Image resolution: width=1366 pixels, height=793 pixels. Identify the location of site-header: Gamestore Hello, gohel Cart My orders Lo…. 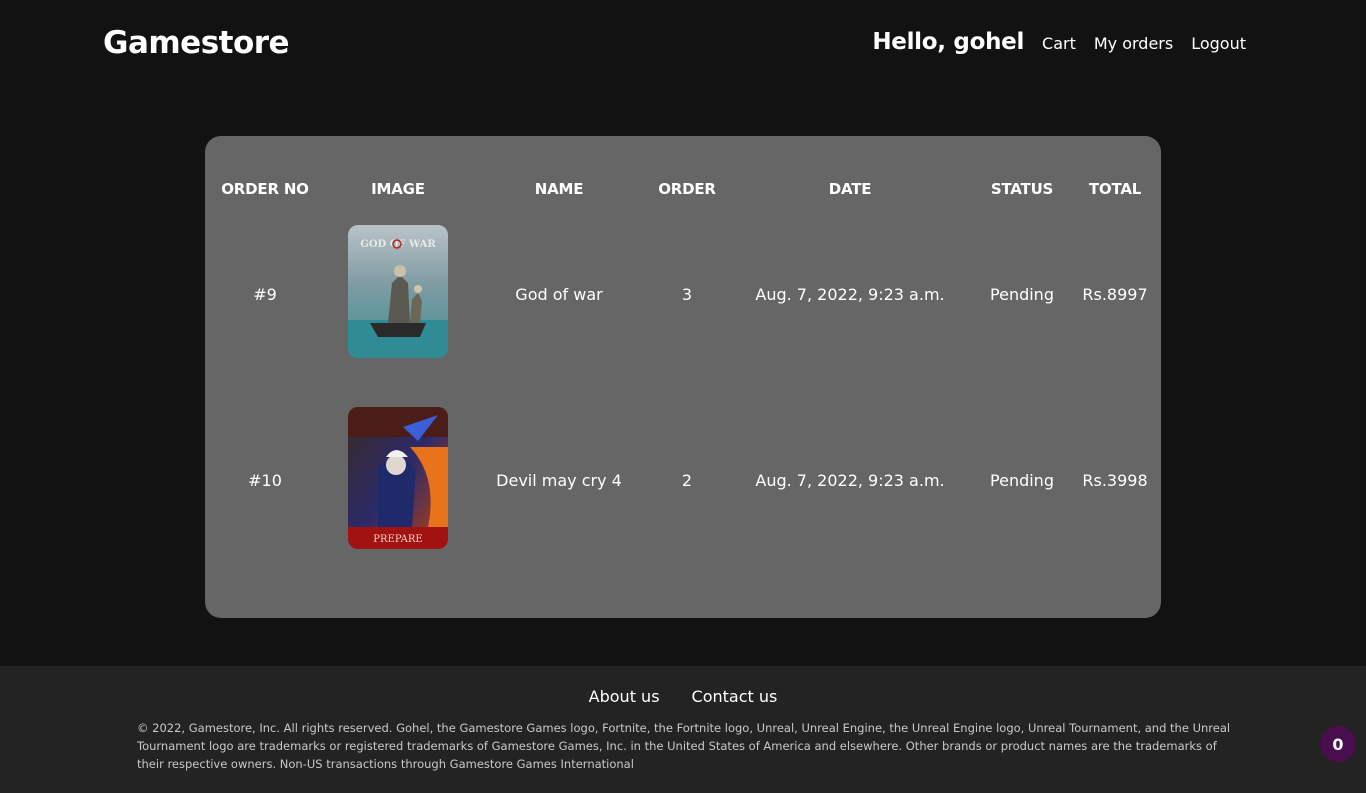
(683, 45).